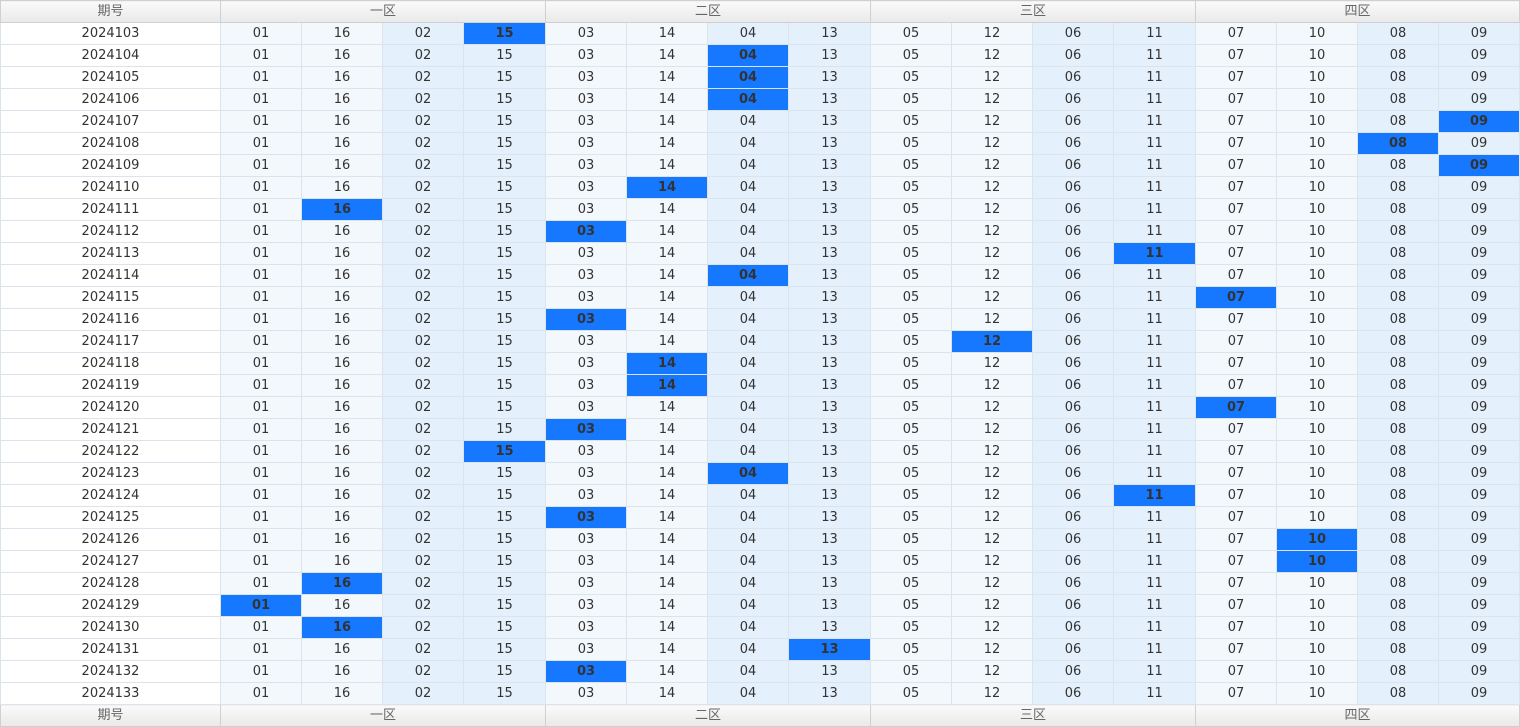 The height and width of the screenshot is (727, 1520). Describe the element at coordinates (760, 583) in the screenshot. I see `table-row: 2024128 01 16 02 15 03 14 04 13 05 12 06 11 07 10 08 09` at that location.